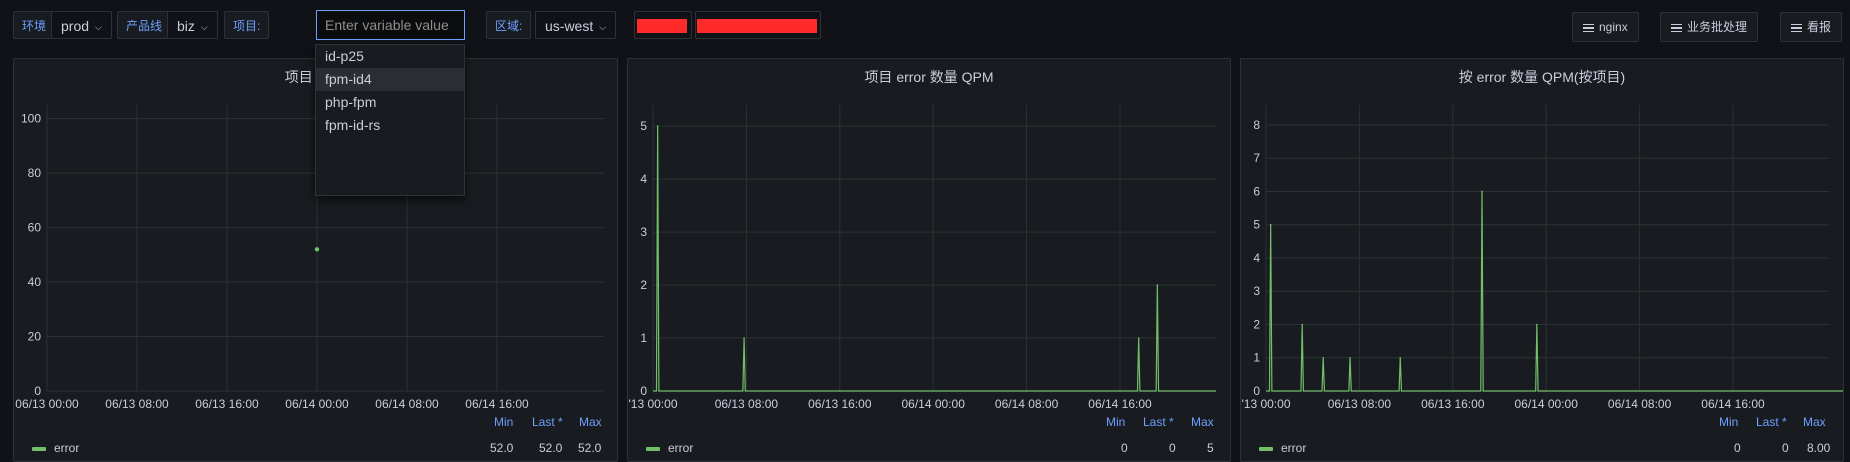 The width and height of the screenshot is (1850, 462). What do you see at coordinates (35, 337) in the screenshot?
I see `y-tick-label: 20` at bounding box center [35, 337].